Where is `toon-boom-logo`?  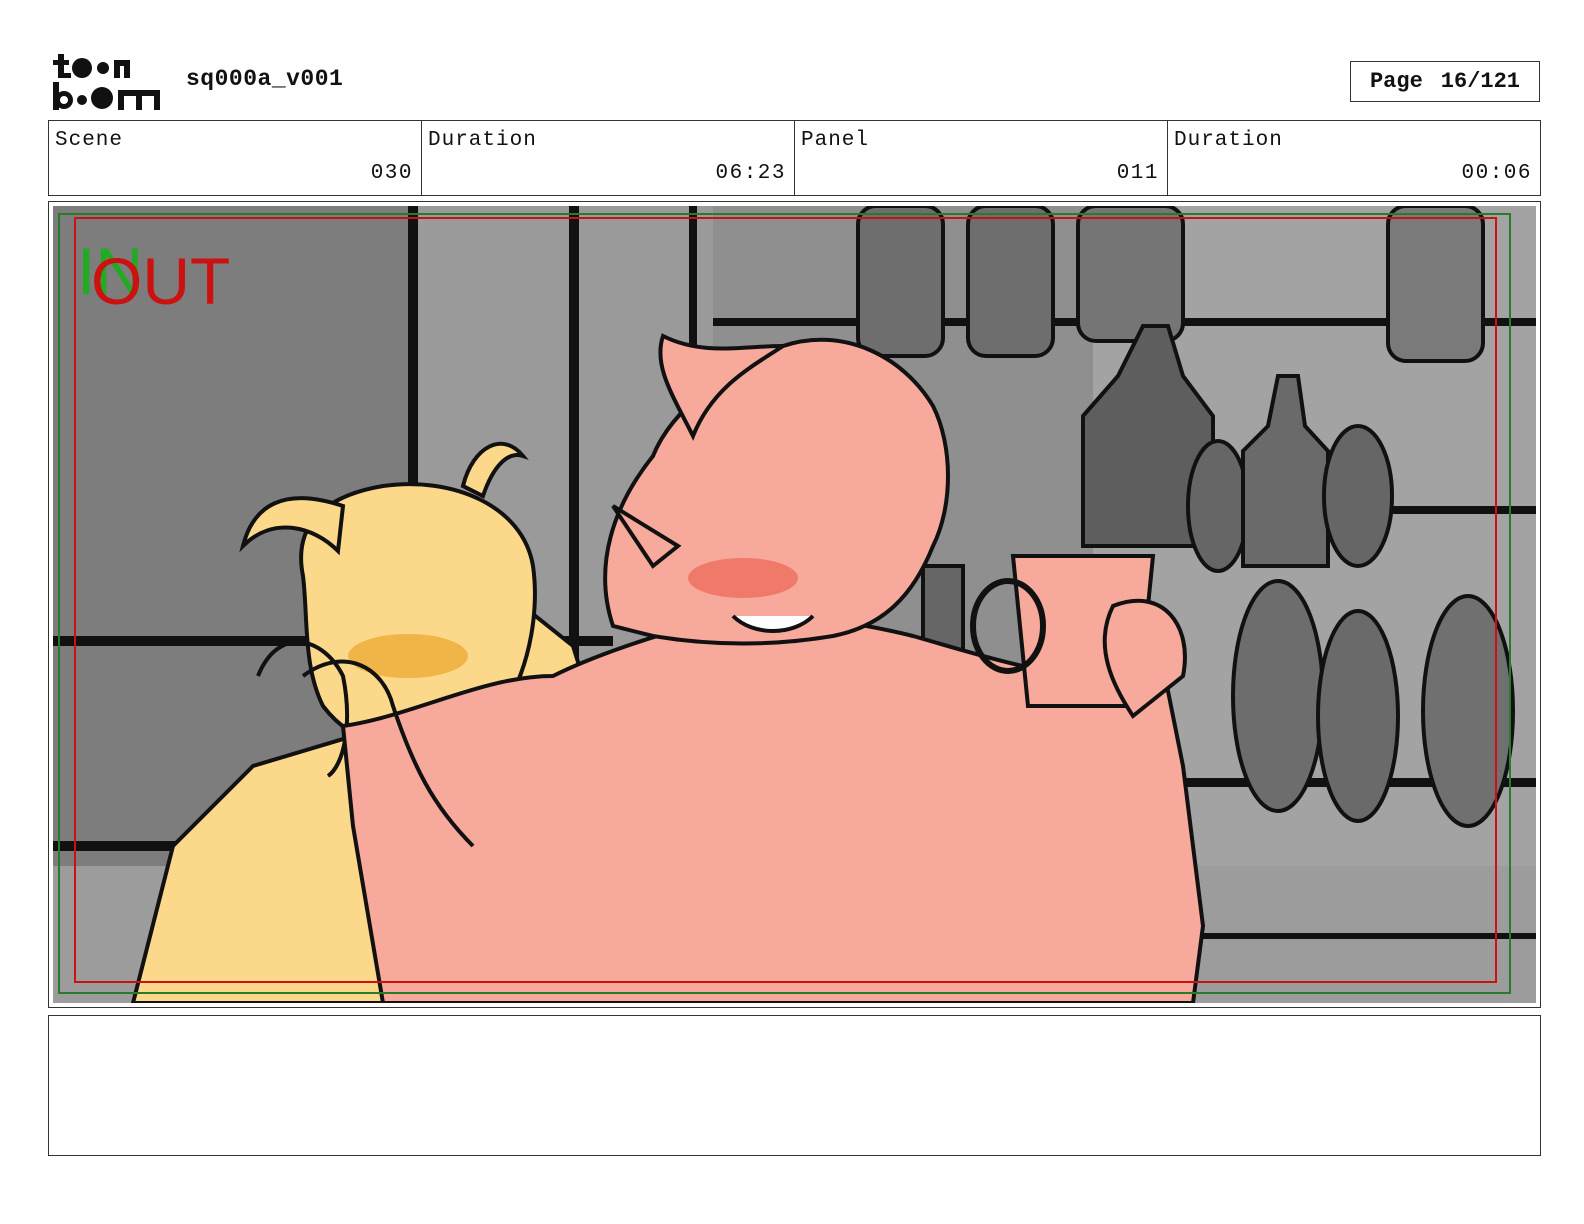
toon-boom-logo is located at coordinates (108, 82).